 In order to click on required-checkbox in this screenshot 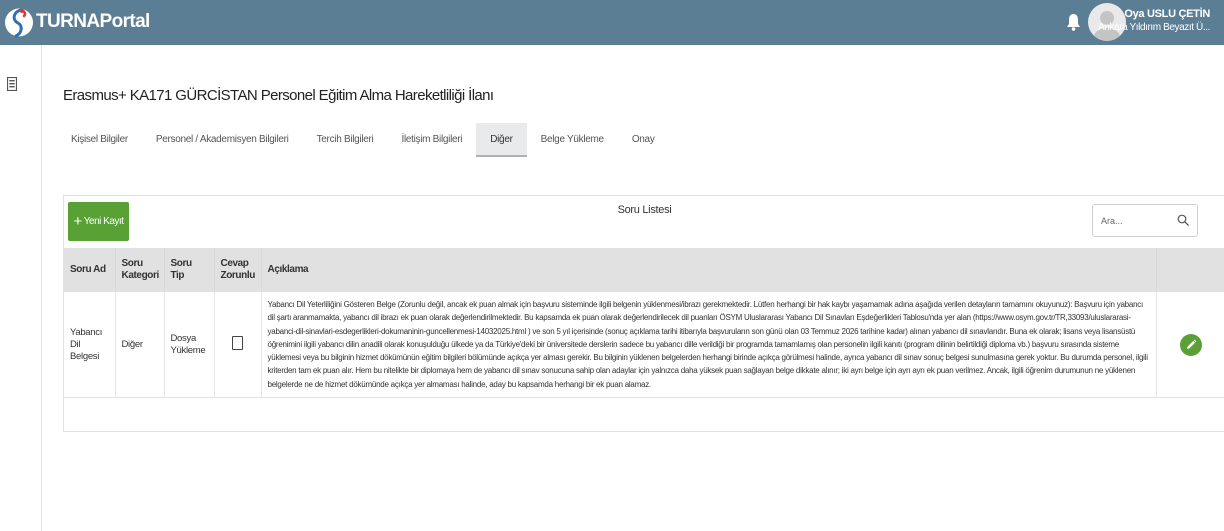, I will do `click(237, 342)`.